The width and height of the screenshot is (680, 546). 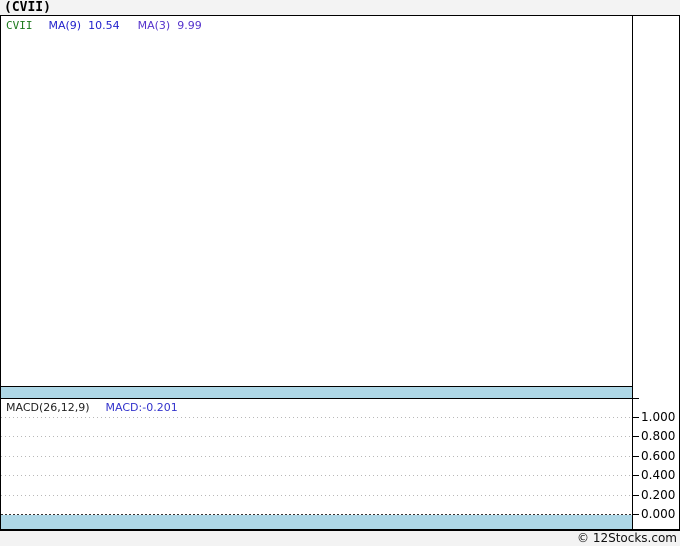 What do you see at coordinates (636, 495) in the screenshot?
I see `axis-tick-0.200` at bounding box center [636, 495].